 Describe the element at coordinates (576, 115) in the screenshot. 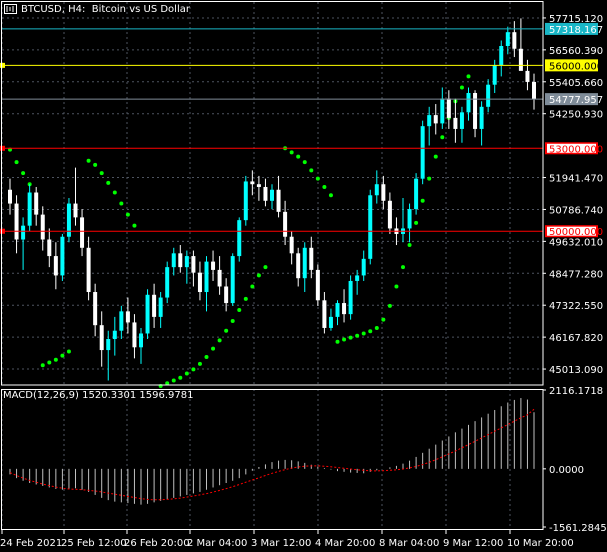

I see `price-tick-label: 54250.930` at that location.